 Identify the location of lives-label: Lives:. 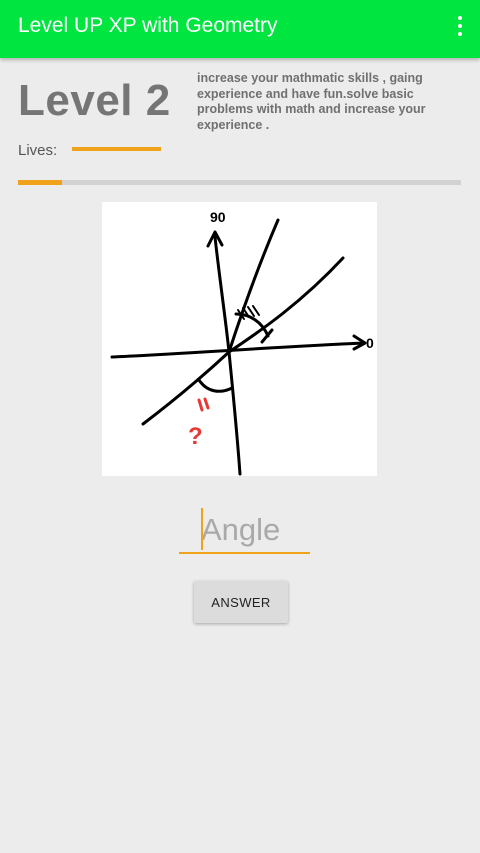
(38, 150).